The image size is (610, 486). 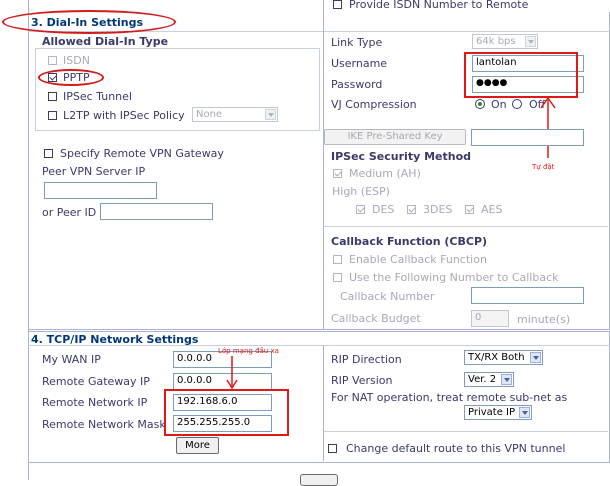 I want to click on vj-compression-label: VJ Compression, so click(x=374, y=104).